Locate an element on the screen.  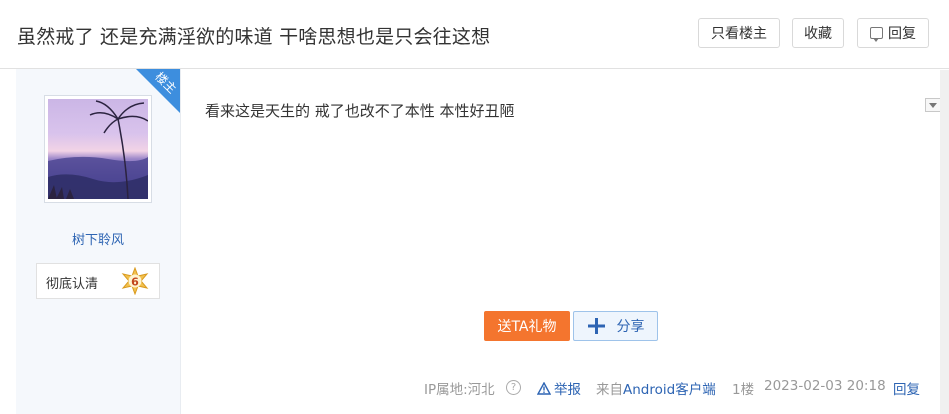
reply-button: 回复 is located at coordinates (893, 33).